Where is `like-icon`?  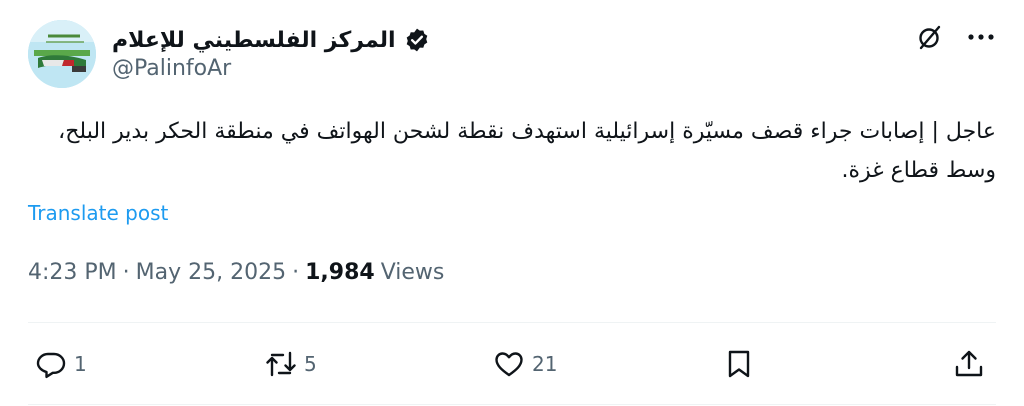
like-icon is located at coordinates (509, 364).